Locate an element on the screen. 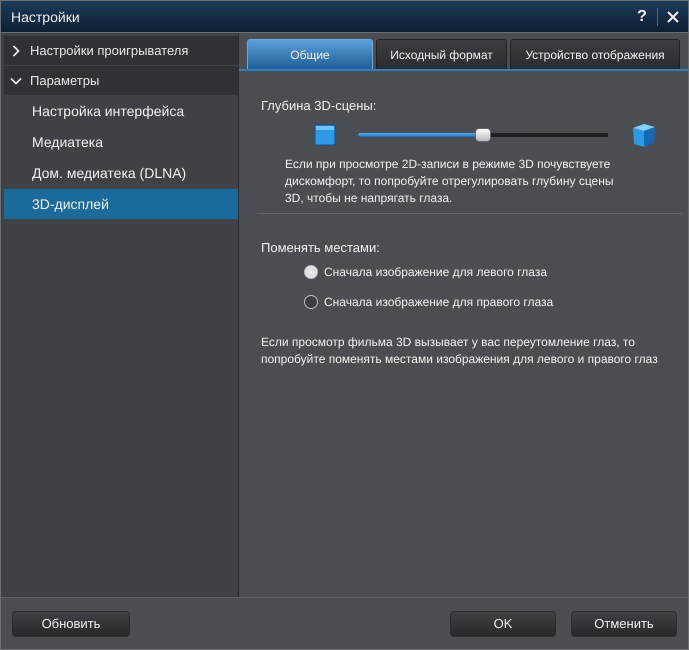 The height and width of the screenshot is (650, 689). cube-icon is located at coordinates (644, 135).